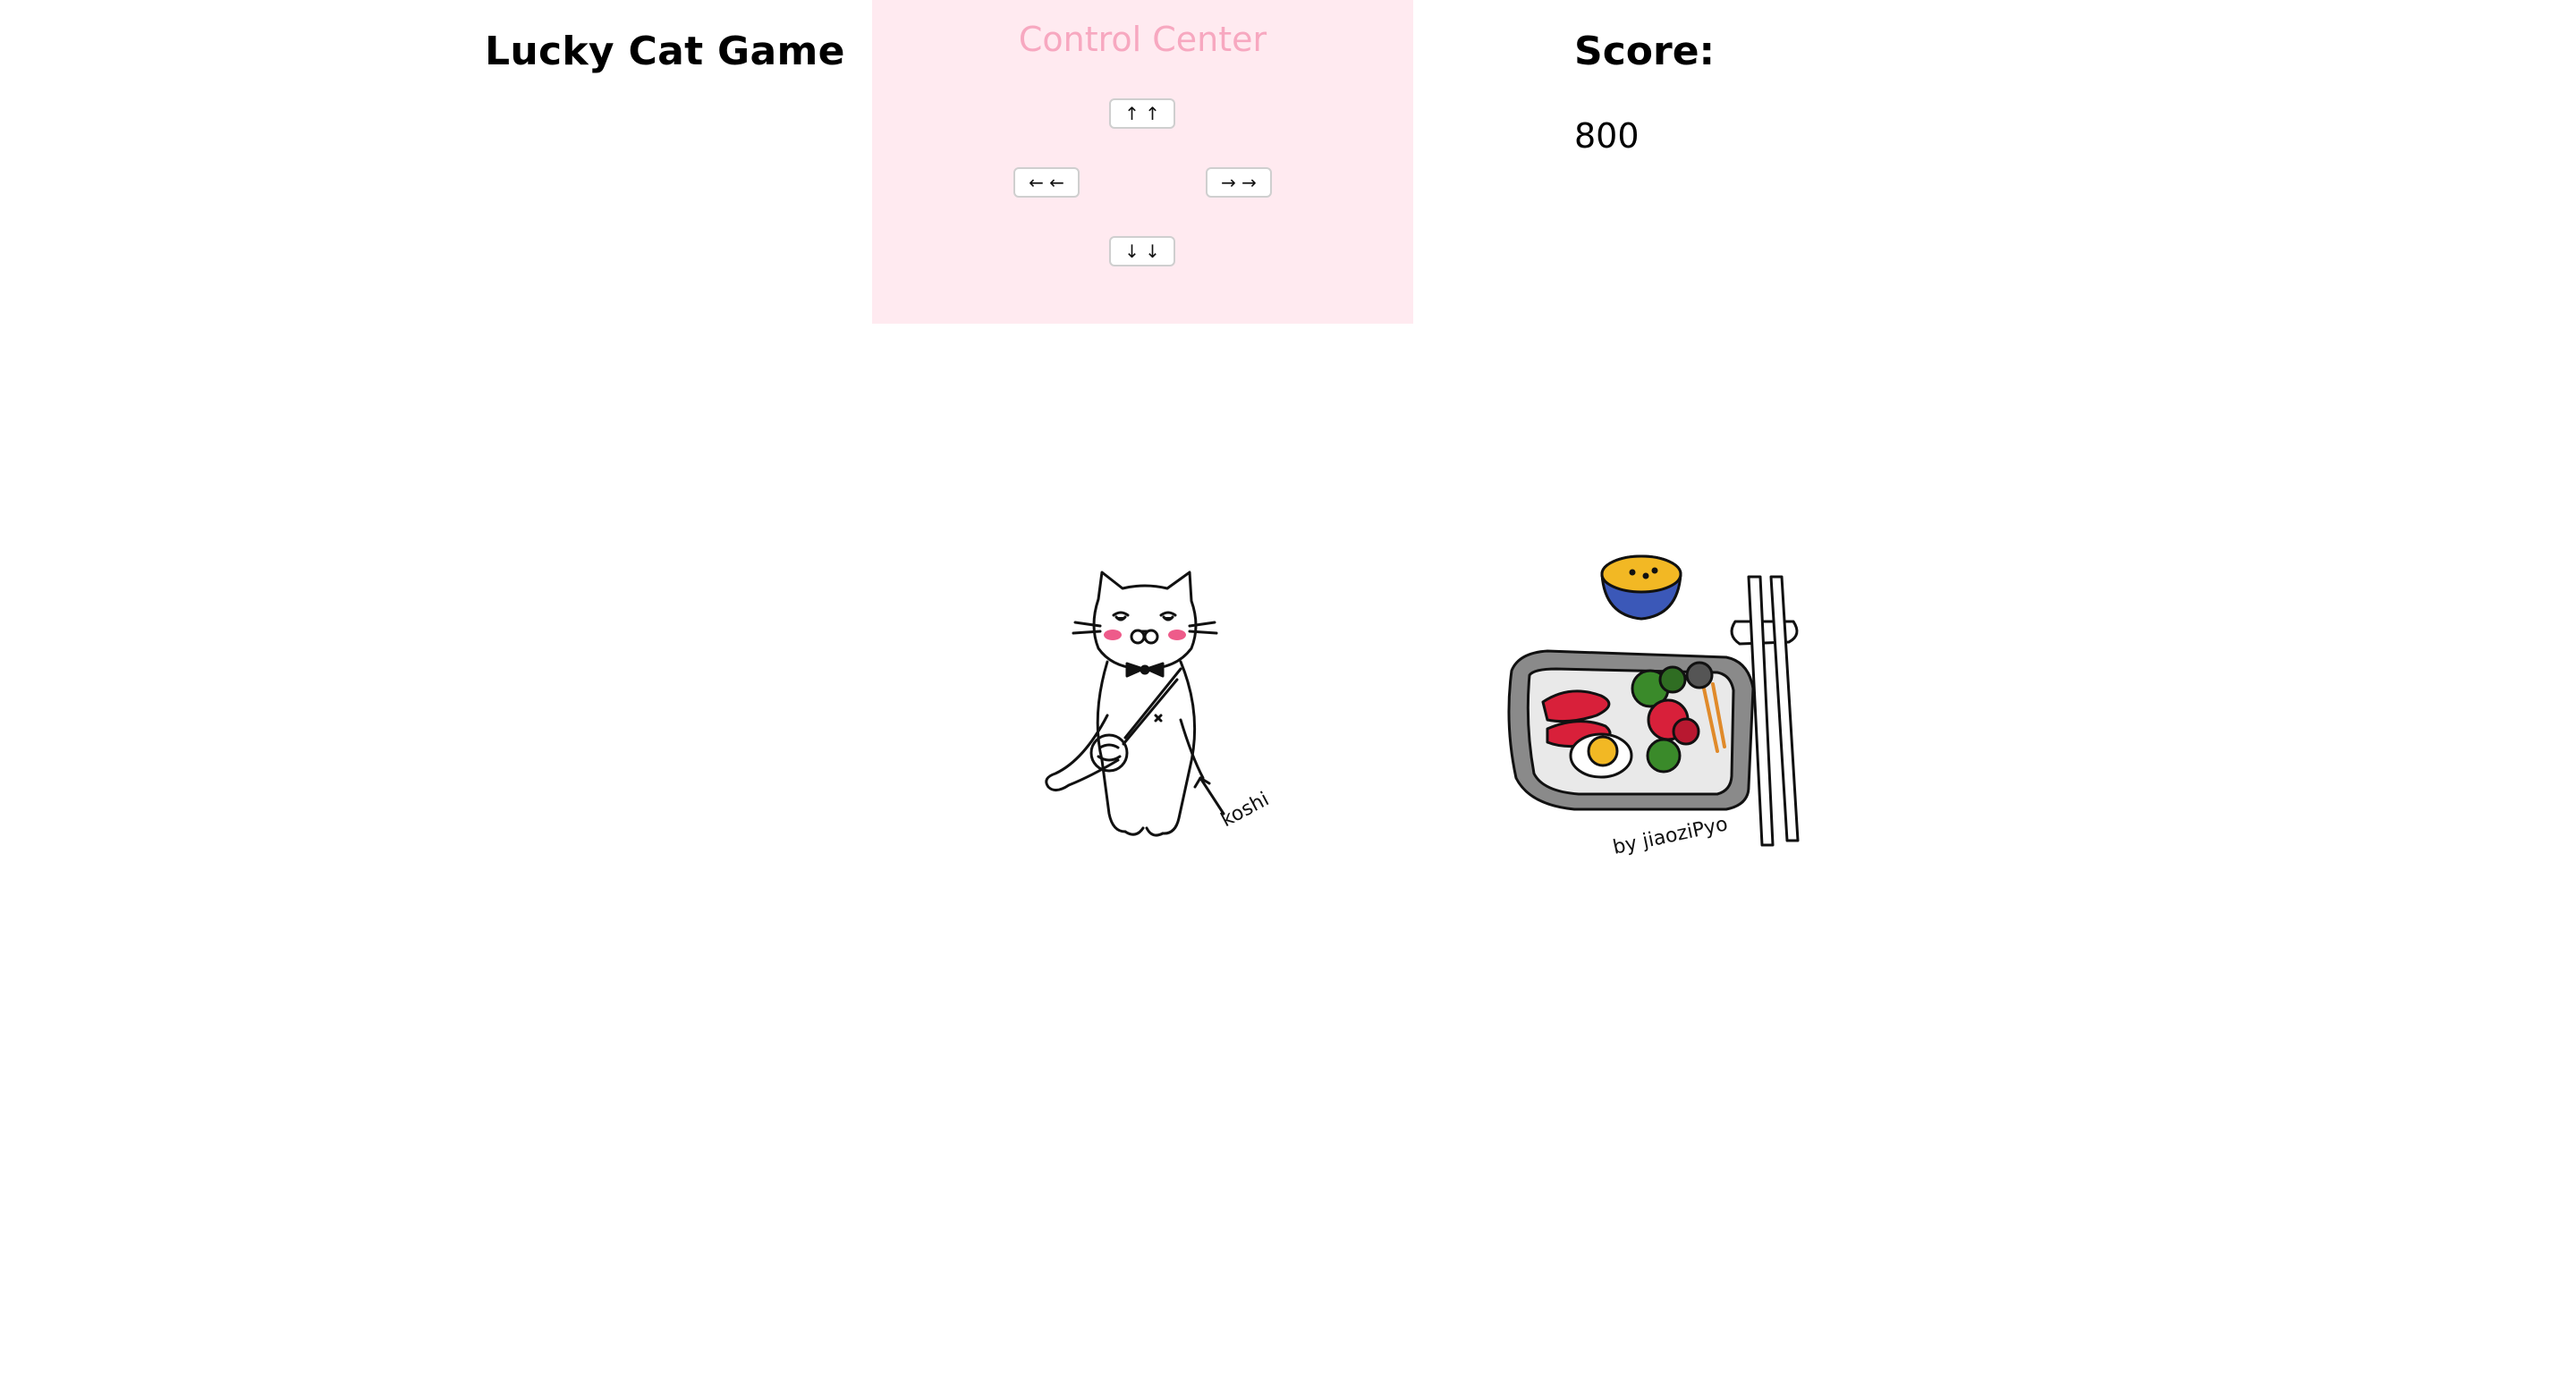  I want to click on score-value: 800, so click(1607, 136).